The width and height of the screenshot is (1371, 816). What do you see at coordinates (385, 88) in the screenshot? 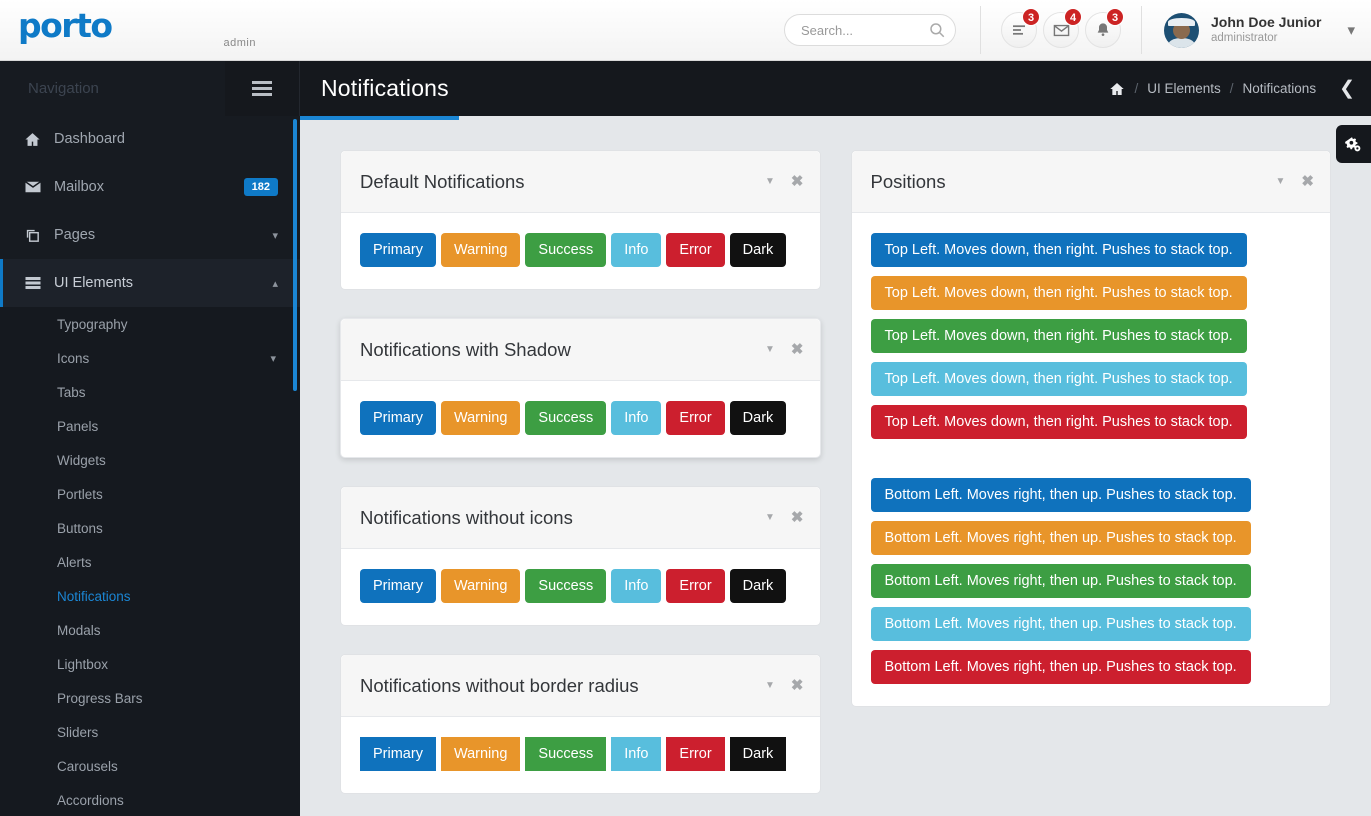
I see `page-title-text: Notifications` at bounding box center [385, 88].